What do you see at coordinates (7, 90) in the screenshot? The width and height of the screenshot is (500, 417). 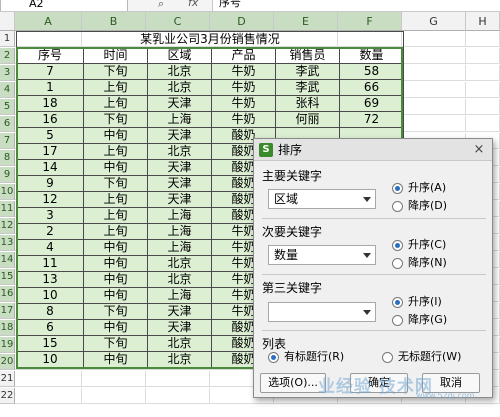 I see `row-header: 4` at bounding box center [7, 90].